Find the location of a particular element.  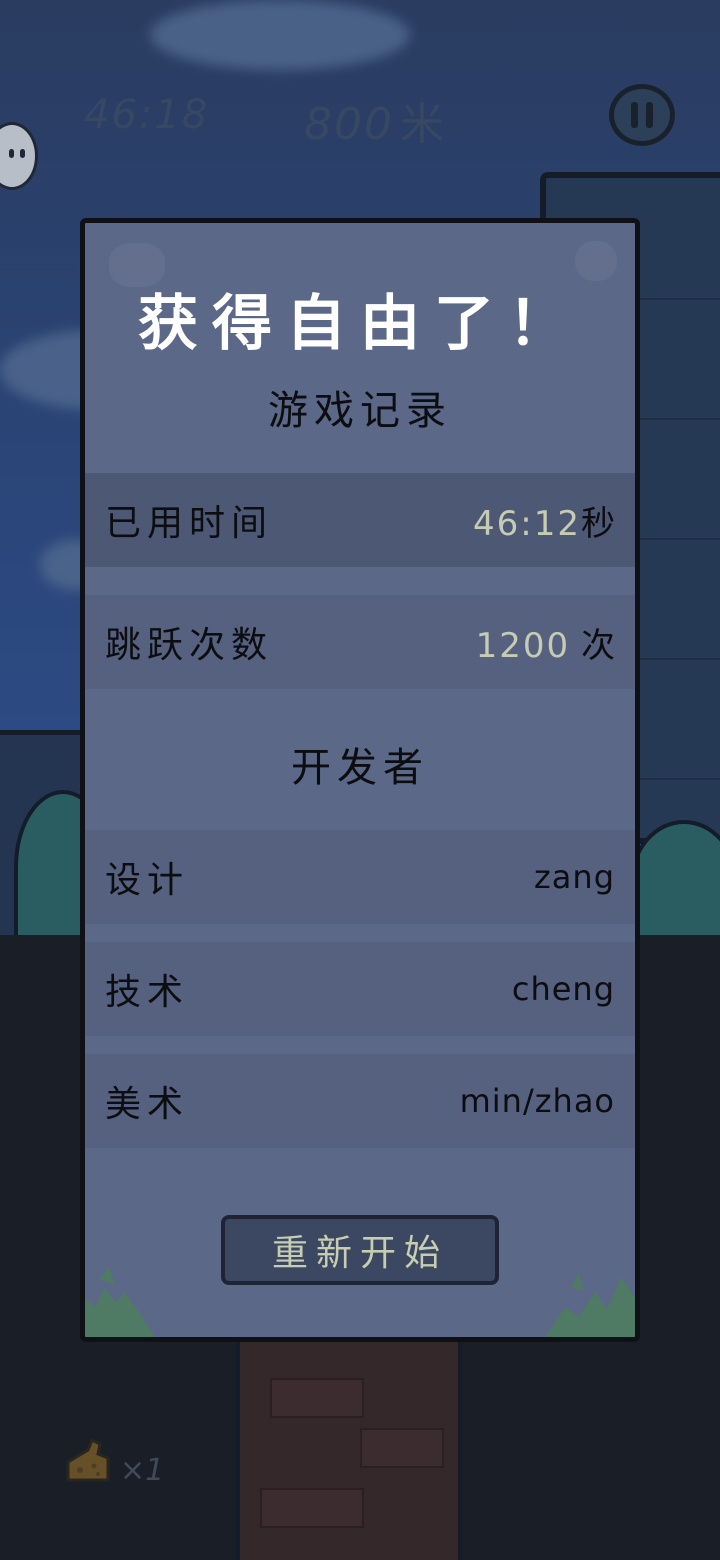

credit-row-art: 美术 min/zhao is located at coordinates (360, 1101).